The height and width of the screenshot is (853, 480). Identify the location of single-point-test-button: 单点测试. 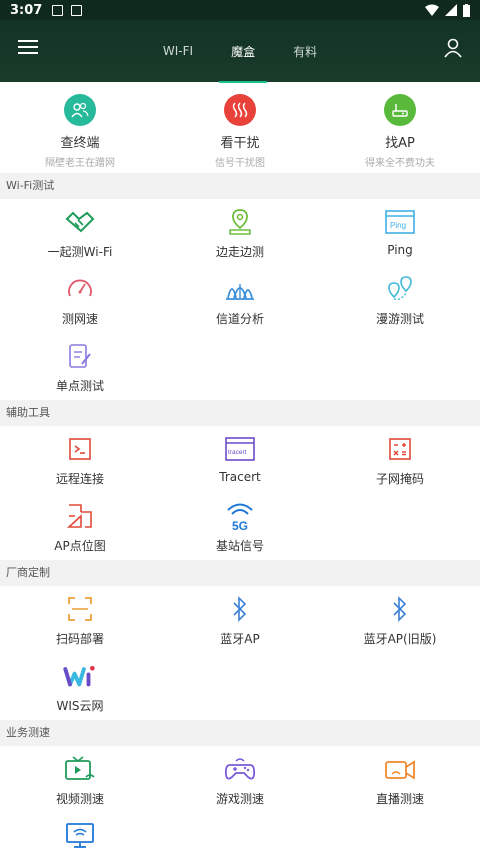
(80, 366).